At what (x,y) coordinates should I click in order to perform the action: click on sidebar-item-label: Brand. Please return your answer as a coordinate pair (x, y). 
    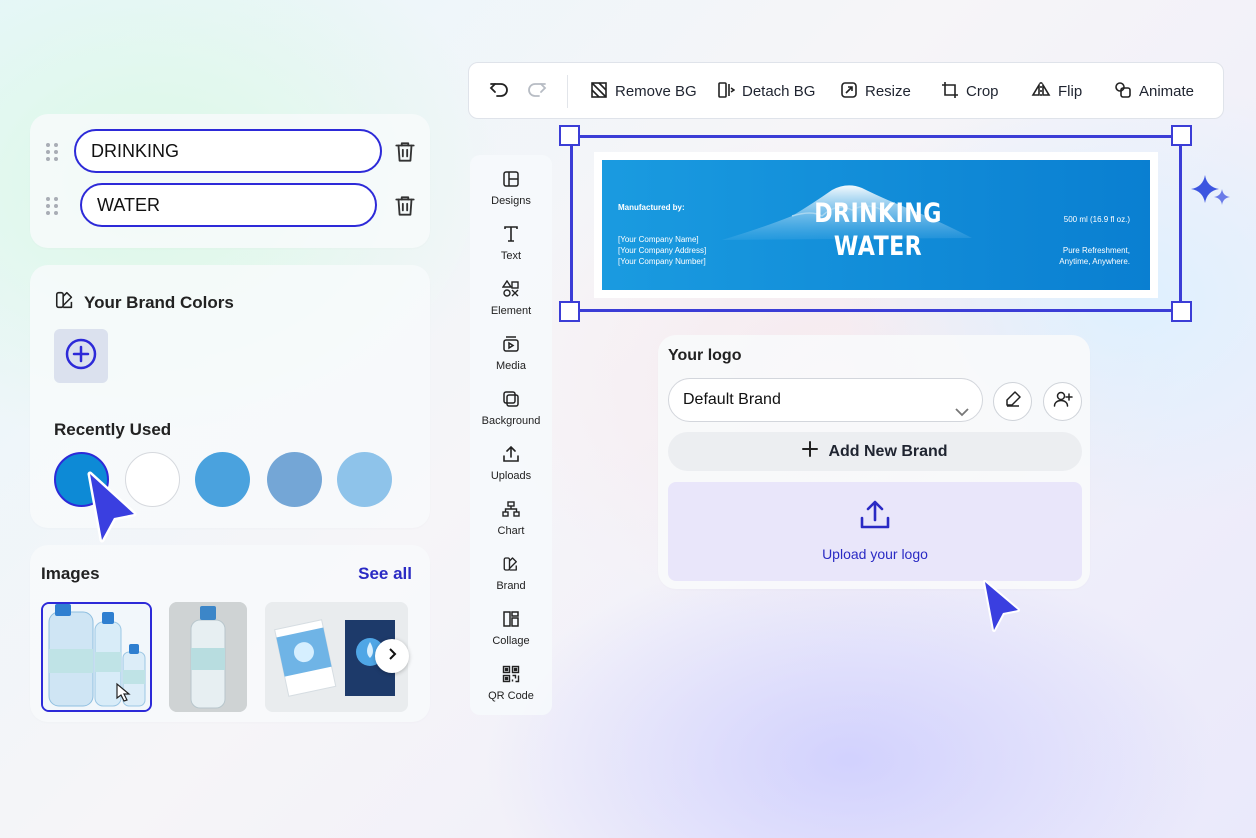
    Looking at the image, I should click on (511, 586).